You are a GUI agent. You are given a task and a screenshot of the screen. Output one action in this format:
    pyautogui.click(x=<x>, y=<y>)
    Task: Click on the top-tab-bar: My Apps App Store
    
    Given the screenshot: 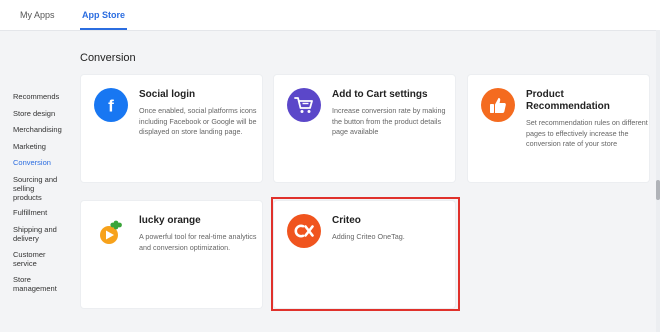 What is the action you would take?
    pyautogui.click(x=330, y=15)
    